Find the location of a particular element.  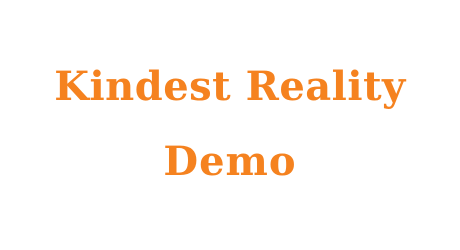

title-line-2: Demo is located at coordinates (230, 161).